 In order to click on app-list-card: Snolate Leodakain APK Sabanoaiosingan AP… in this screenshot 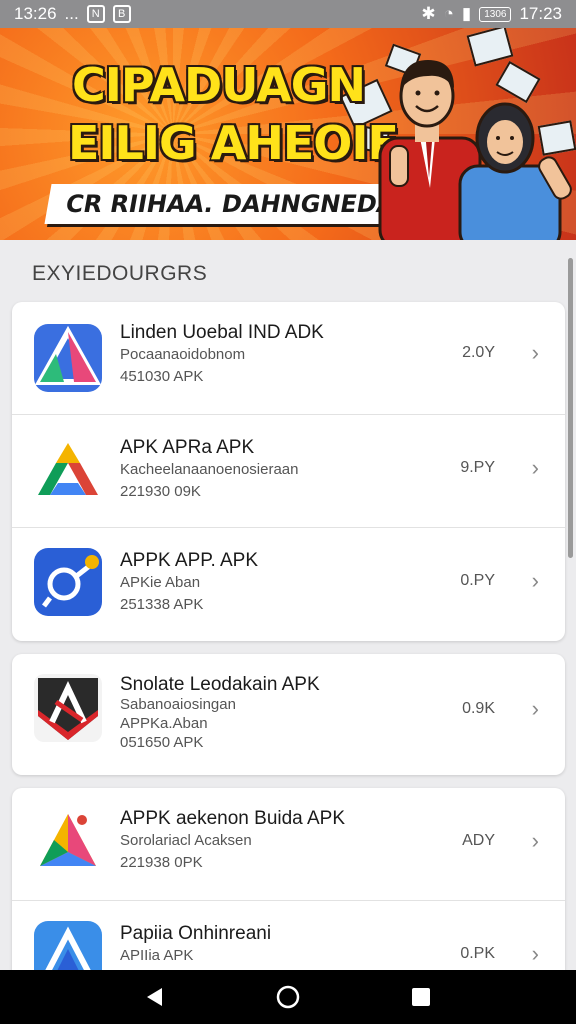, I will do `click(288, 714)`.